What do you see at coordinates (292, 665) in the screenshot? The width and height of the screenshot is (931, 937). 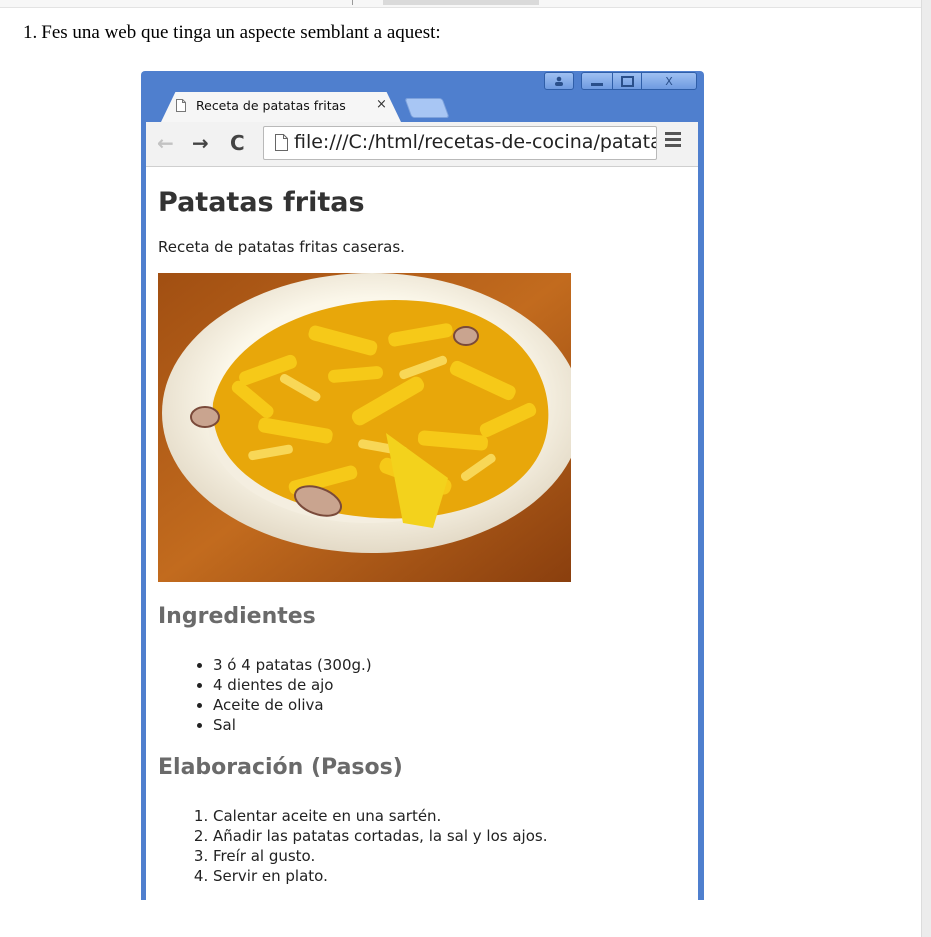 I see `ingredient-item: 3 ó 4 patatas (300g.)` at bounding box center [292, 665].